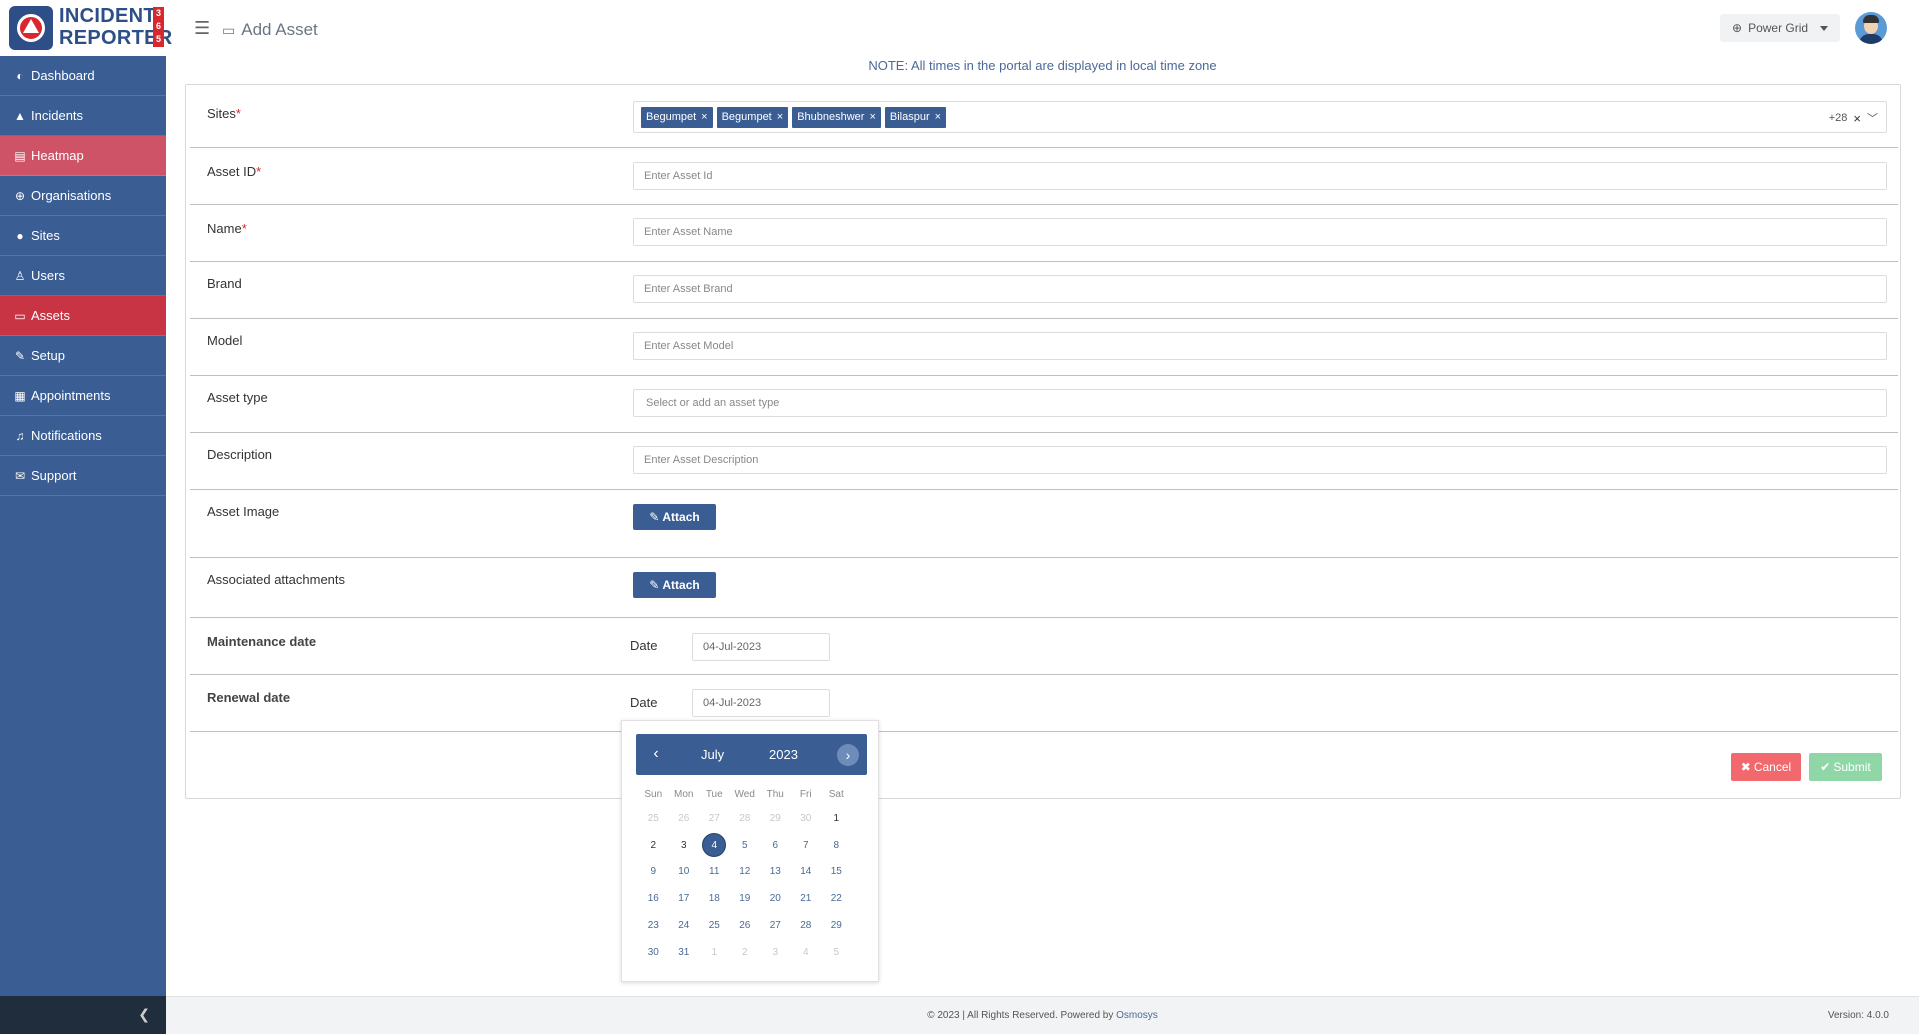  I want to click on asset-image-attach-button: ✎ Attach, so click(674, 517).